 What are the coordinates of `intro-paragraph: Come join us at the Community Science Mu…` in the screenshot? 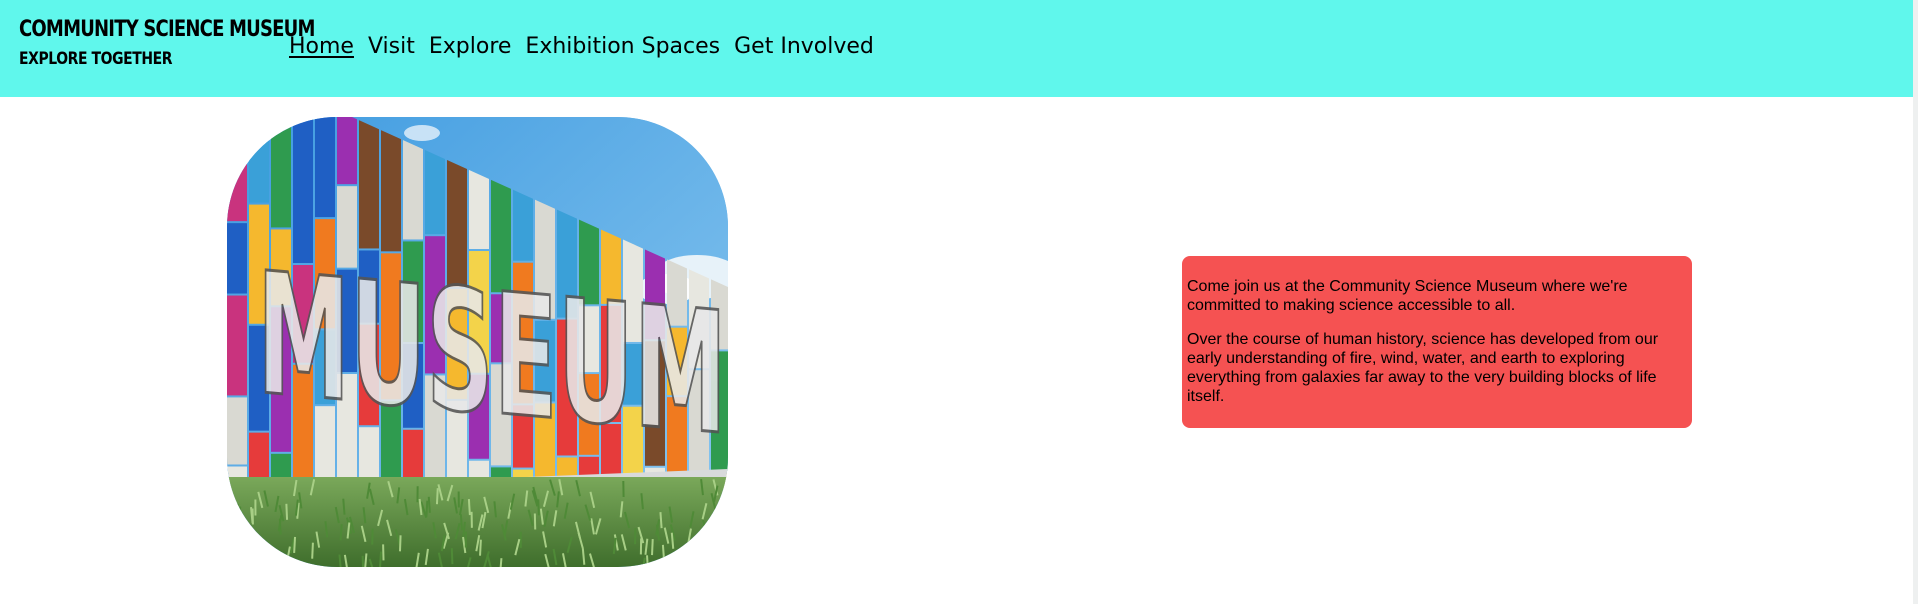 It's located at (1407, 296).